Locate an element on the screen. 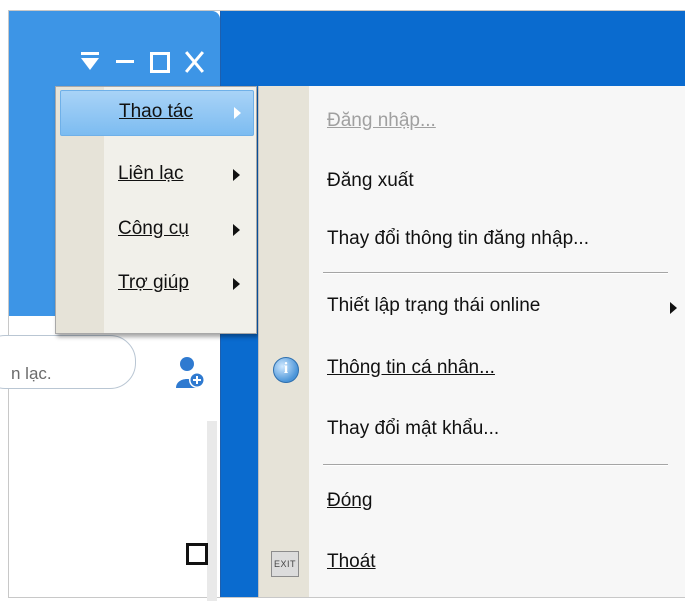 The image size is (686, 601). submenu-item-label: Thoát is located at coordinates (351, 561).